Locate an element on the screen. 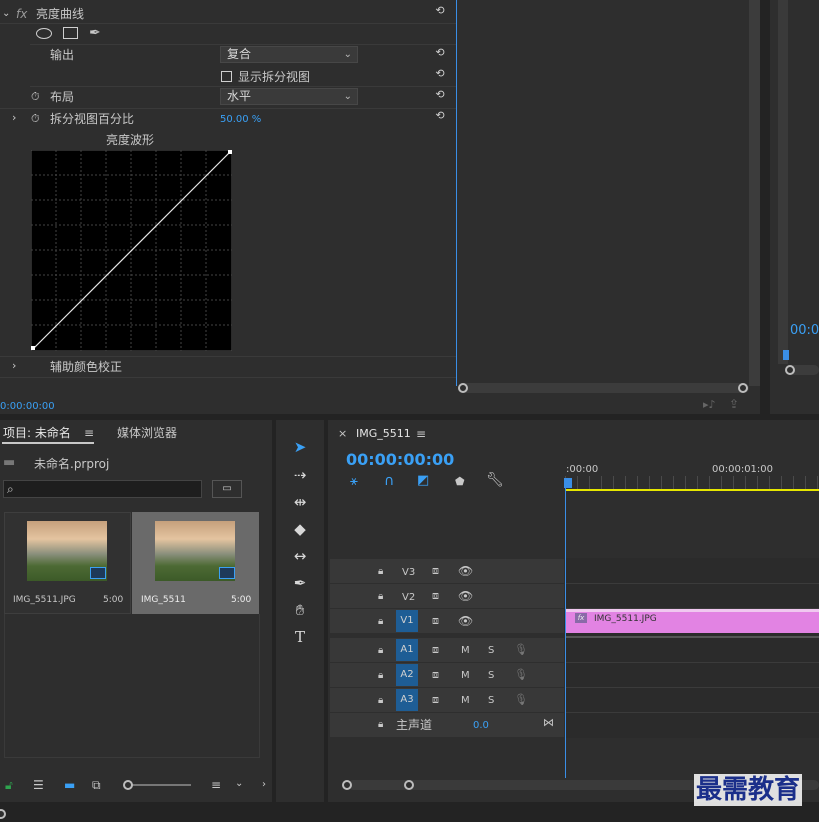  settings-wrench-icon: 🔧︎ is located at coordinates (495, 480).